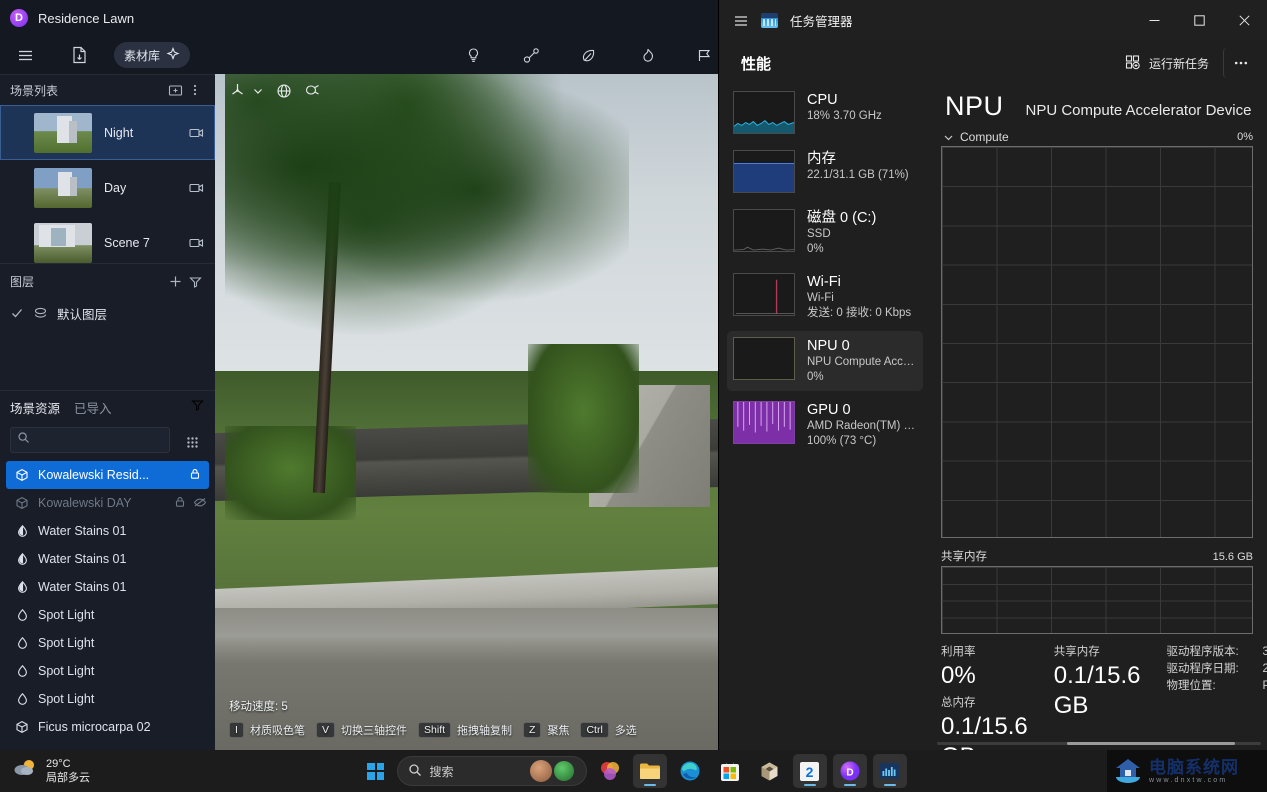 The height and width of the screenshot is (792, 1267). Describe the element at coordinates (376, 771) in the screenshot. I see `windows-start-button` at that location.